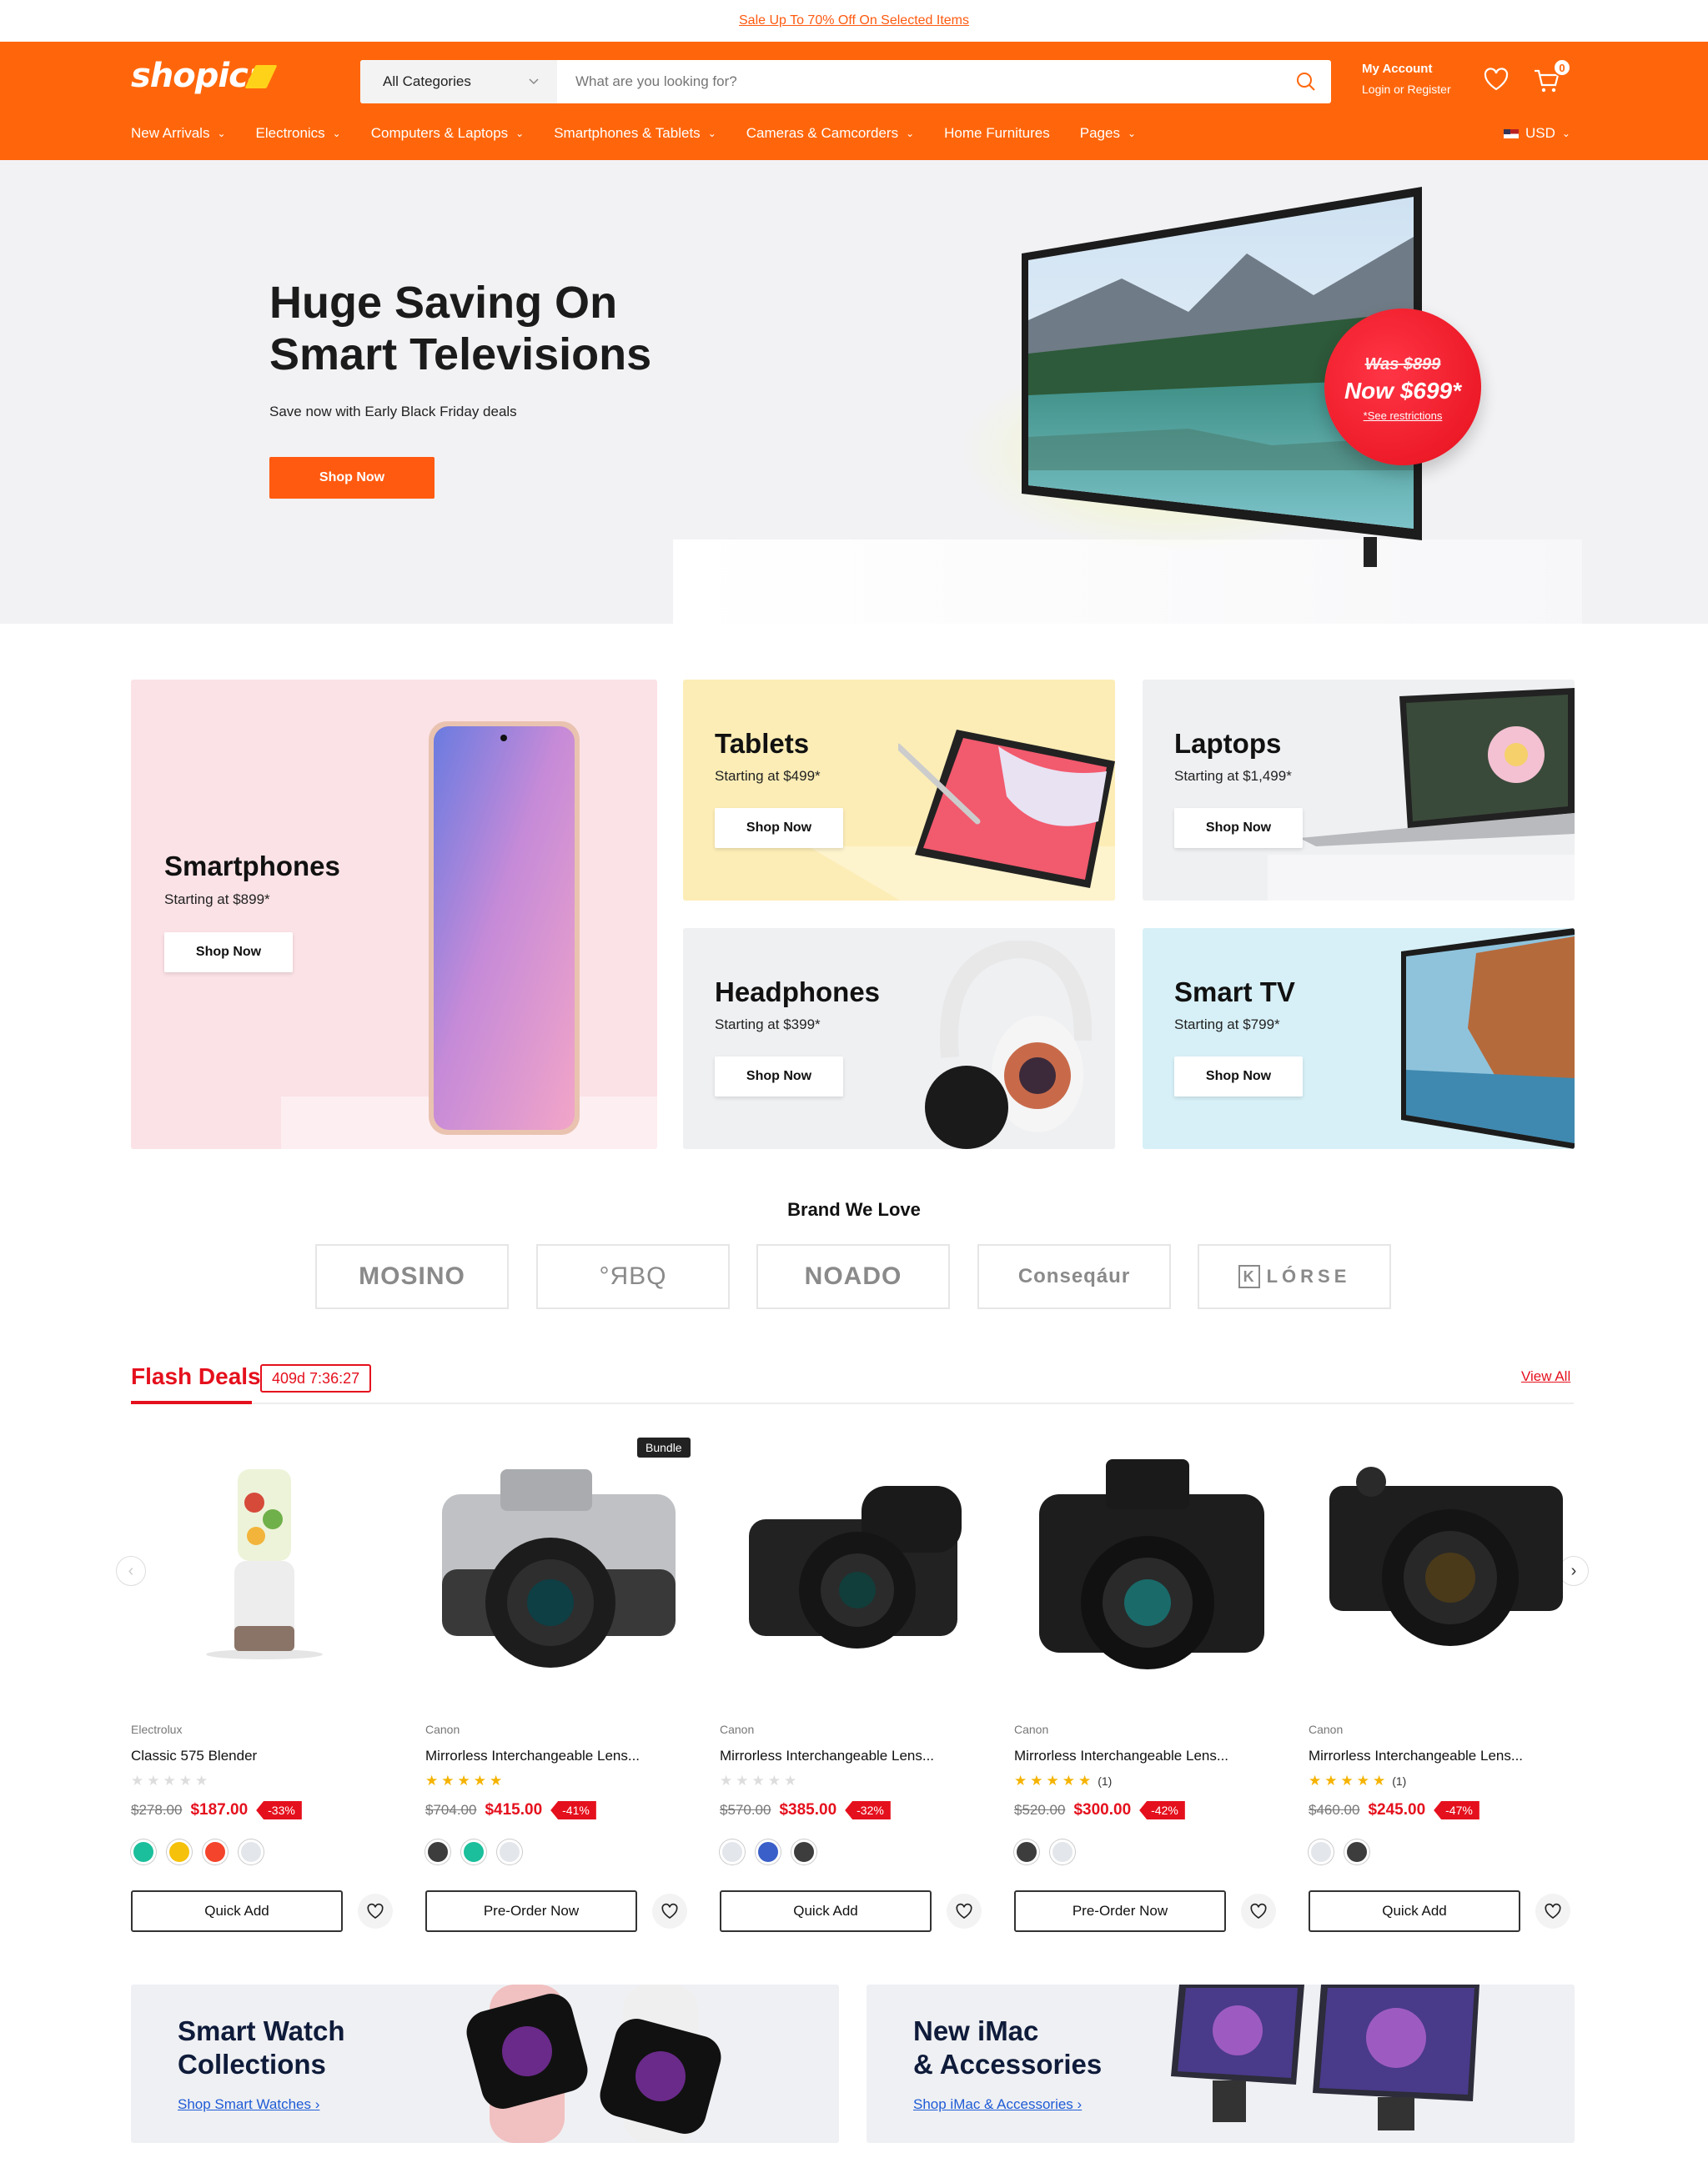 This screenshot has height=2168, width=1708. Describe the element at coordinates (394, 914) in the screenshot. I see `category-tile-smartphones: Smartphones Starting at $899* Shop Now` at that location.